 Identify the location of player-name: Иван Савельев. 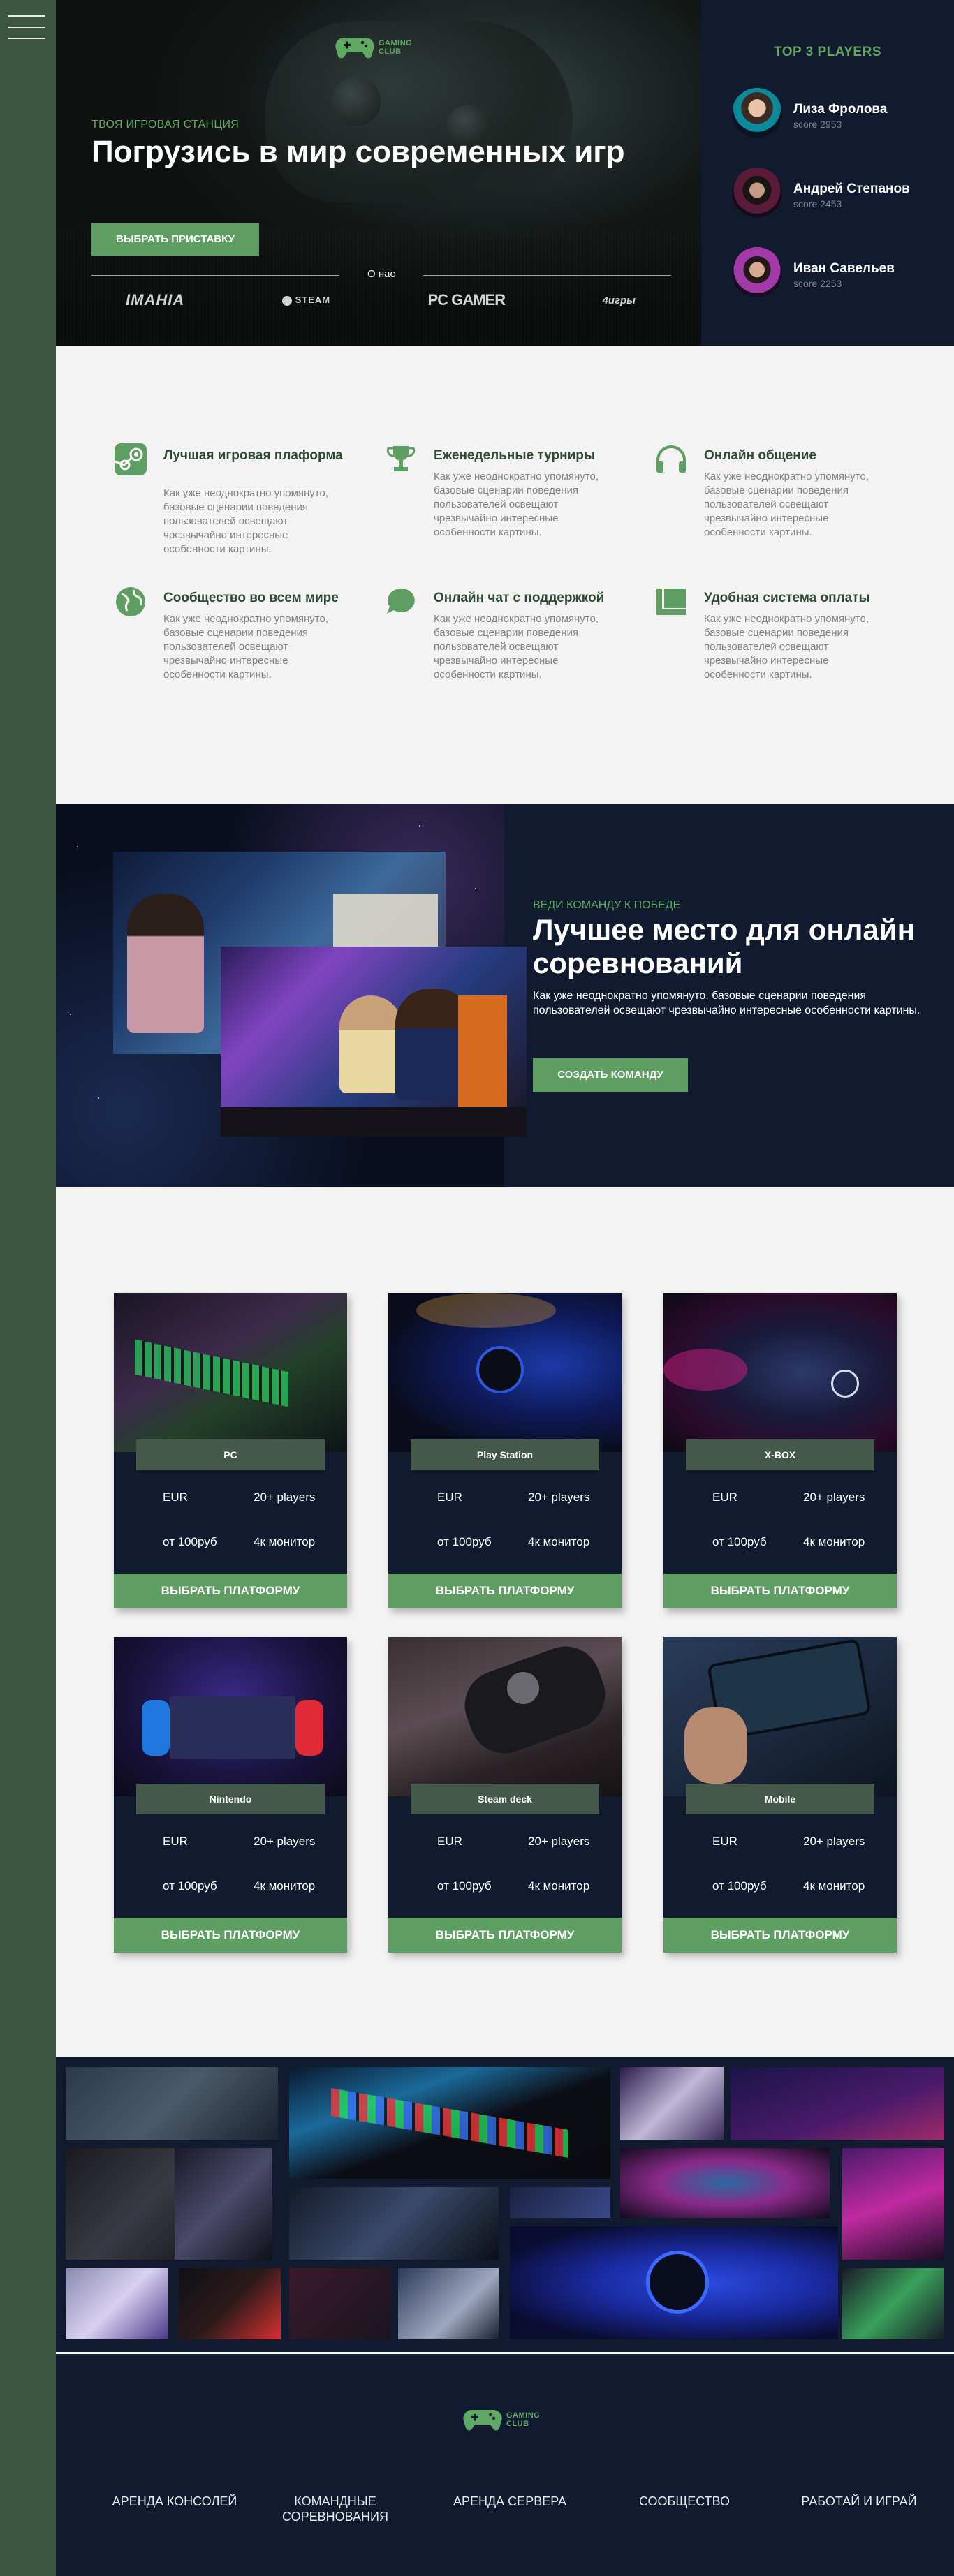
(844, 268).